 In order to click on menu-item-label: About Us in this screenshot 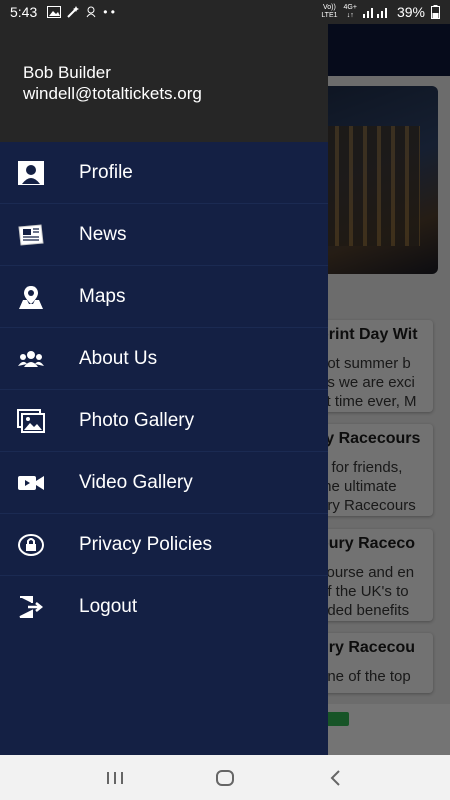, I will do `click(118, 358)`.